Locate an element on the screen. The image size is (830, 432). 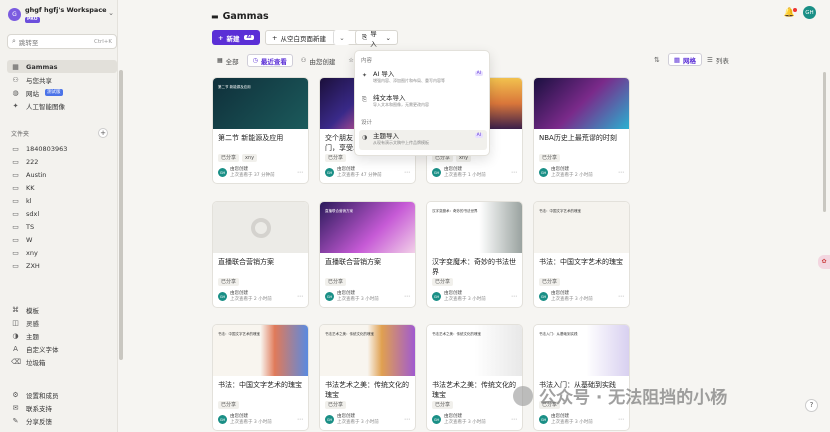
sidebar-item-templates: ⌘ 模板 is located at coordinates (62, 309).